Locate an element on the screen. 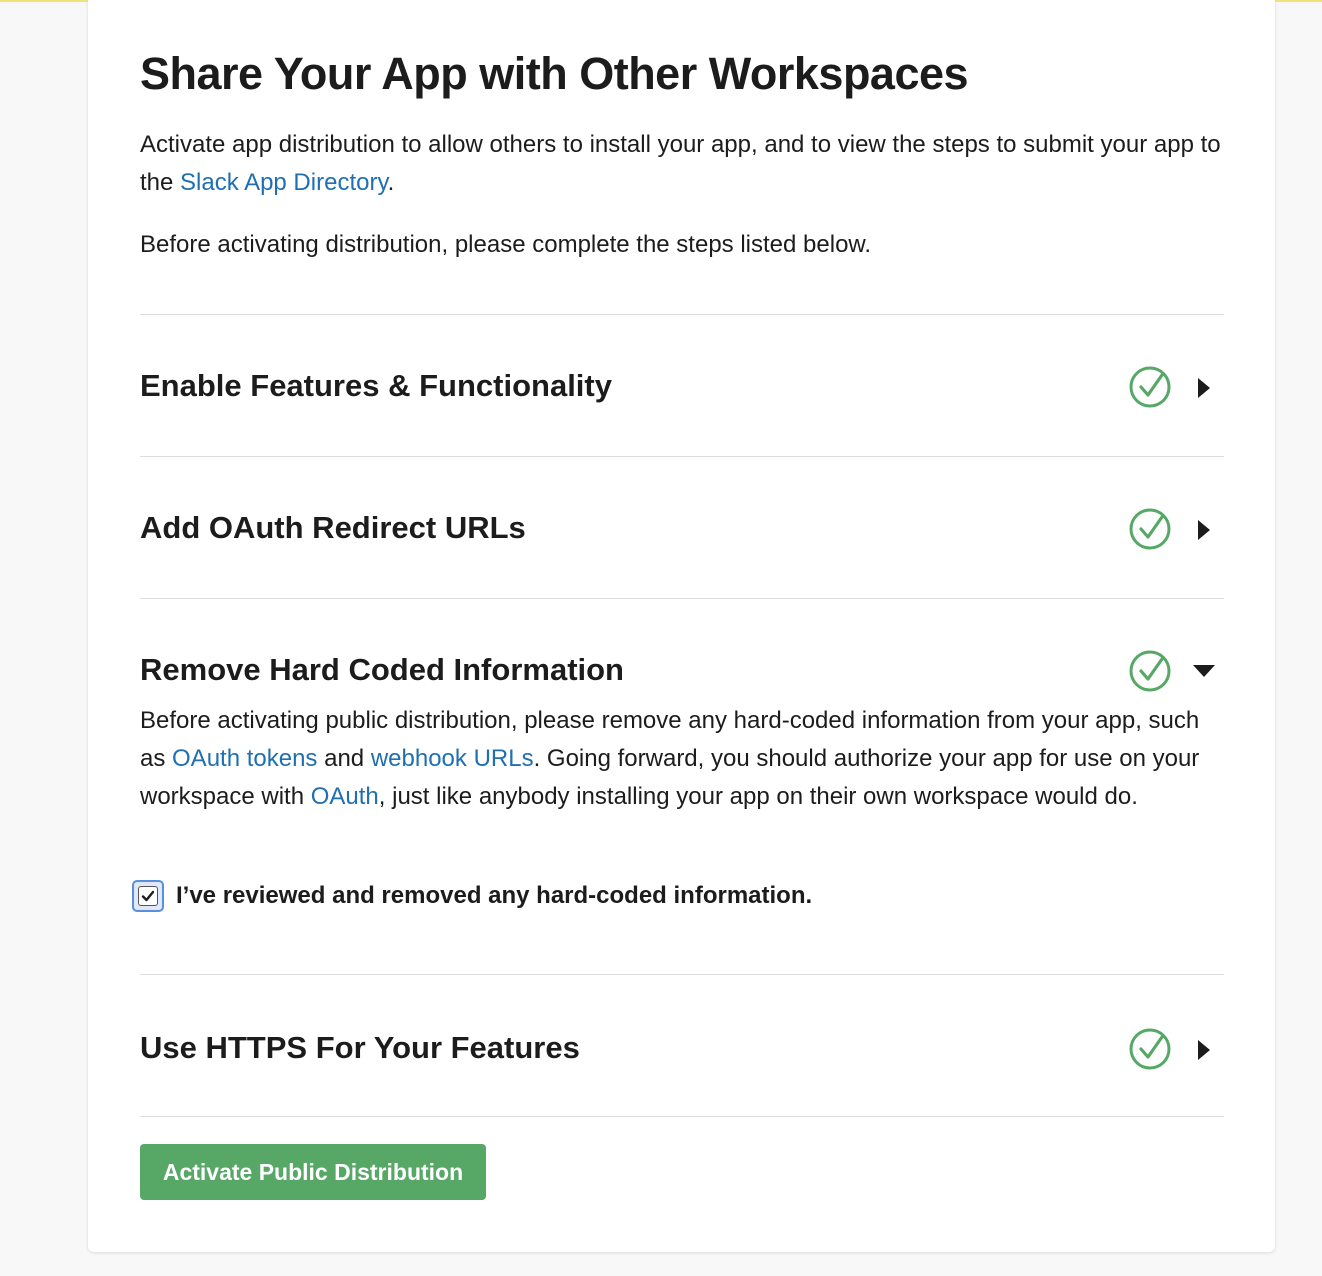 The height and width of the screenshot is (1276, 1322). slack-app-directory-link: Slack App Directory is located at coordinates (284, 182).